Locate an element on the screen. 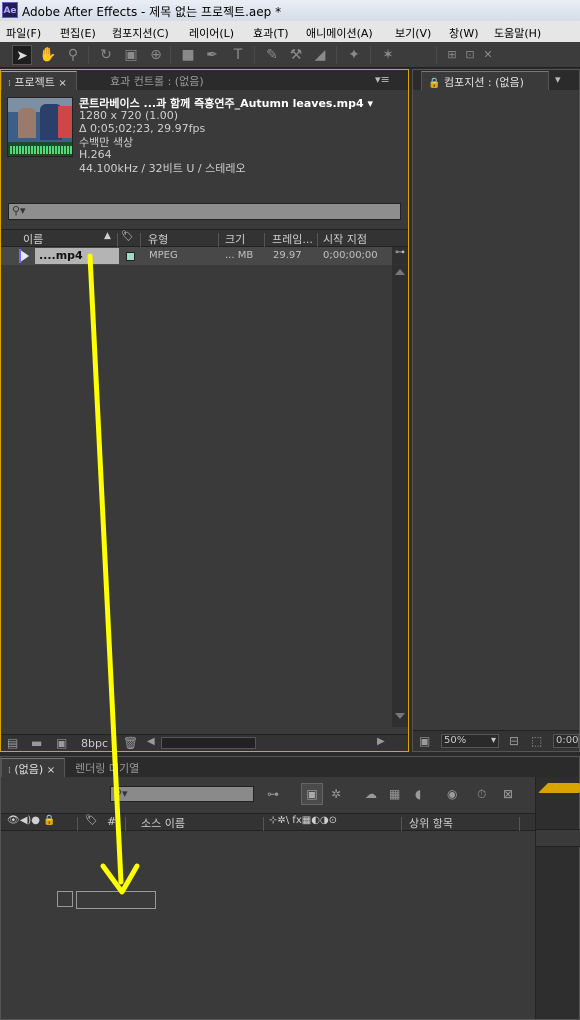 Image resolution: width=580 pixels, height=1020 pixels. menu-window: 창(W) is located at coordinates (464, 33).